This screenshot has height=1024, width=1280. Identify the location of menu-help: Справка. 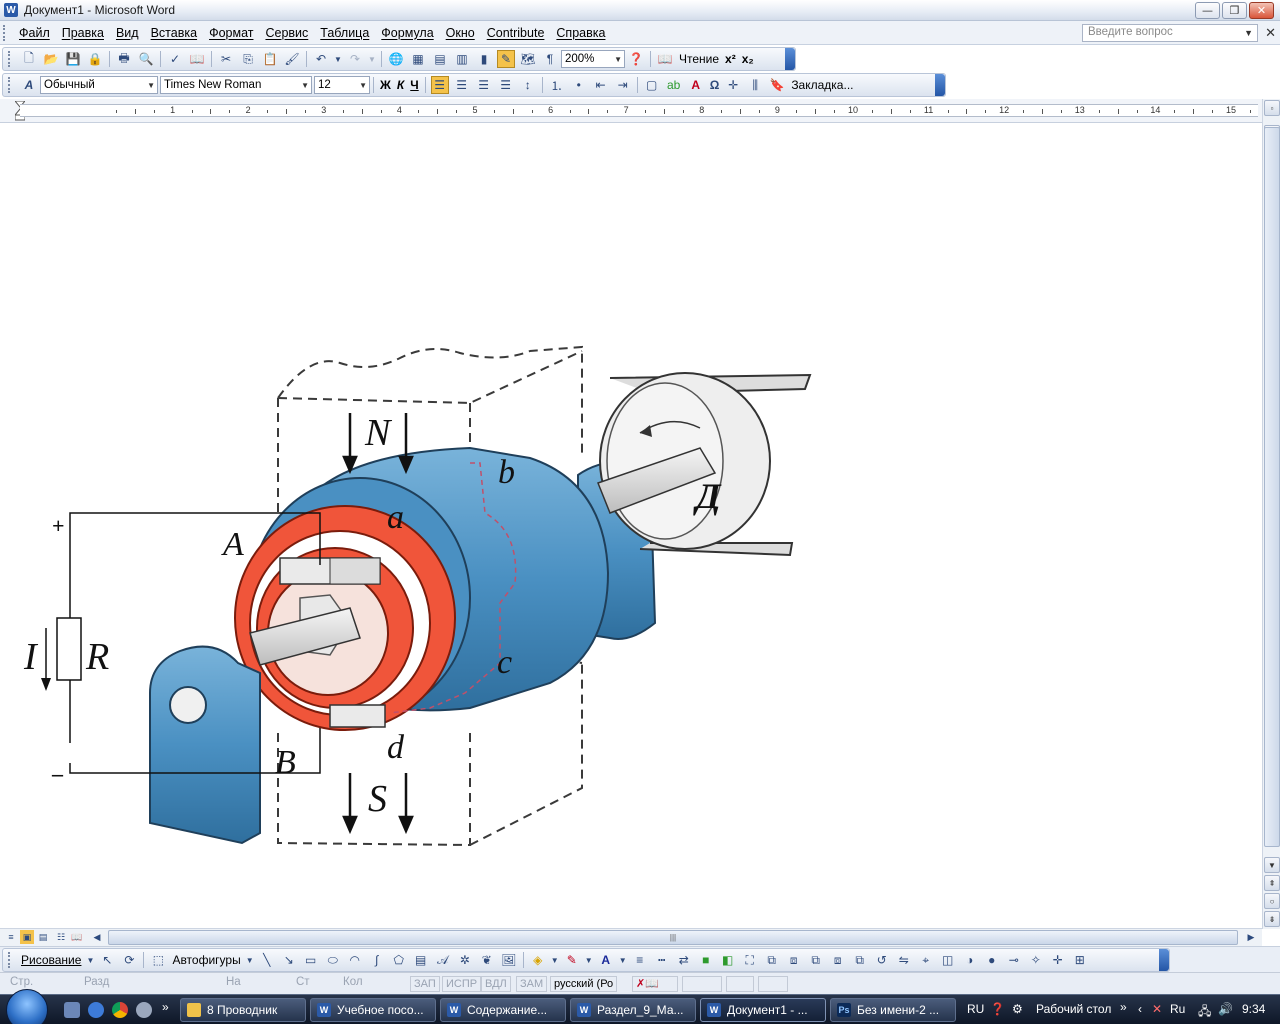
(580, 33).